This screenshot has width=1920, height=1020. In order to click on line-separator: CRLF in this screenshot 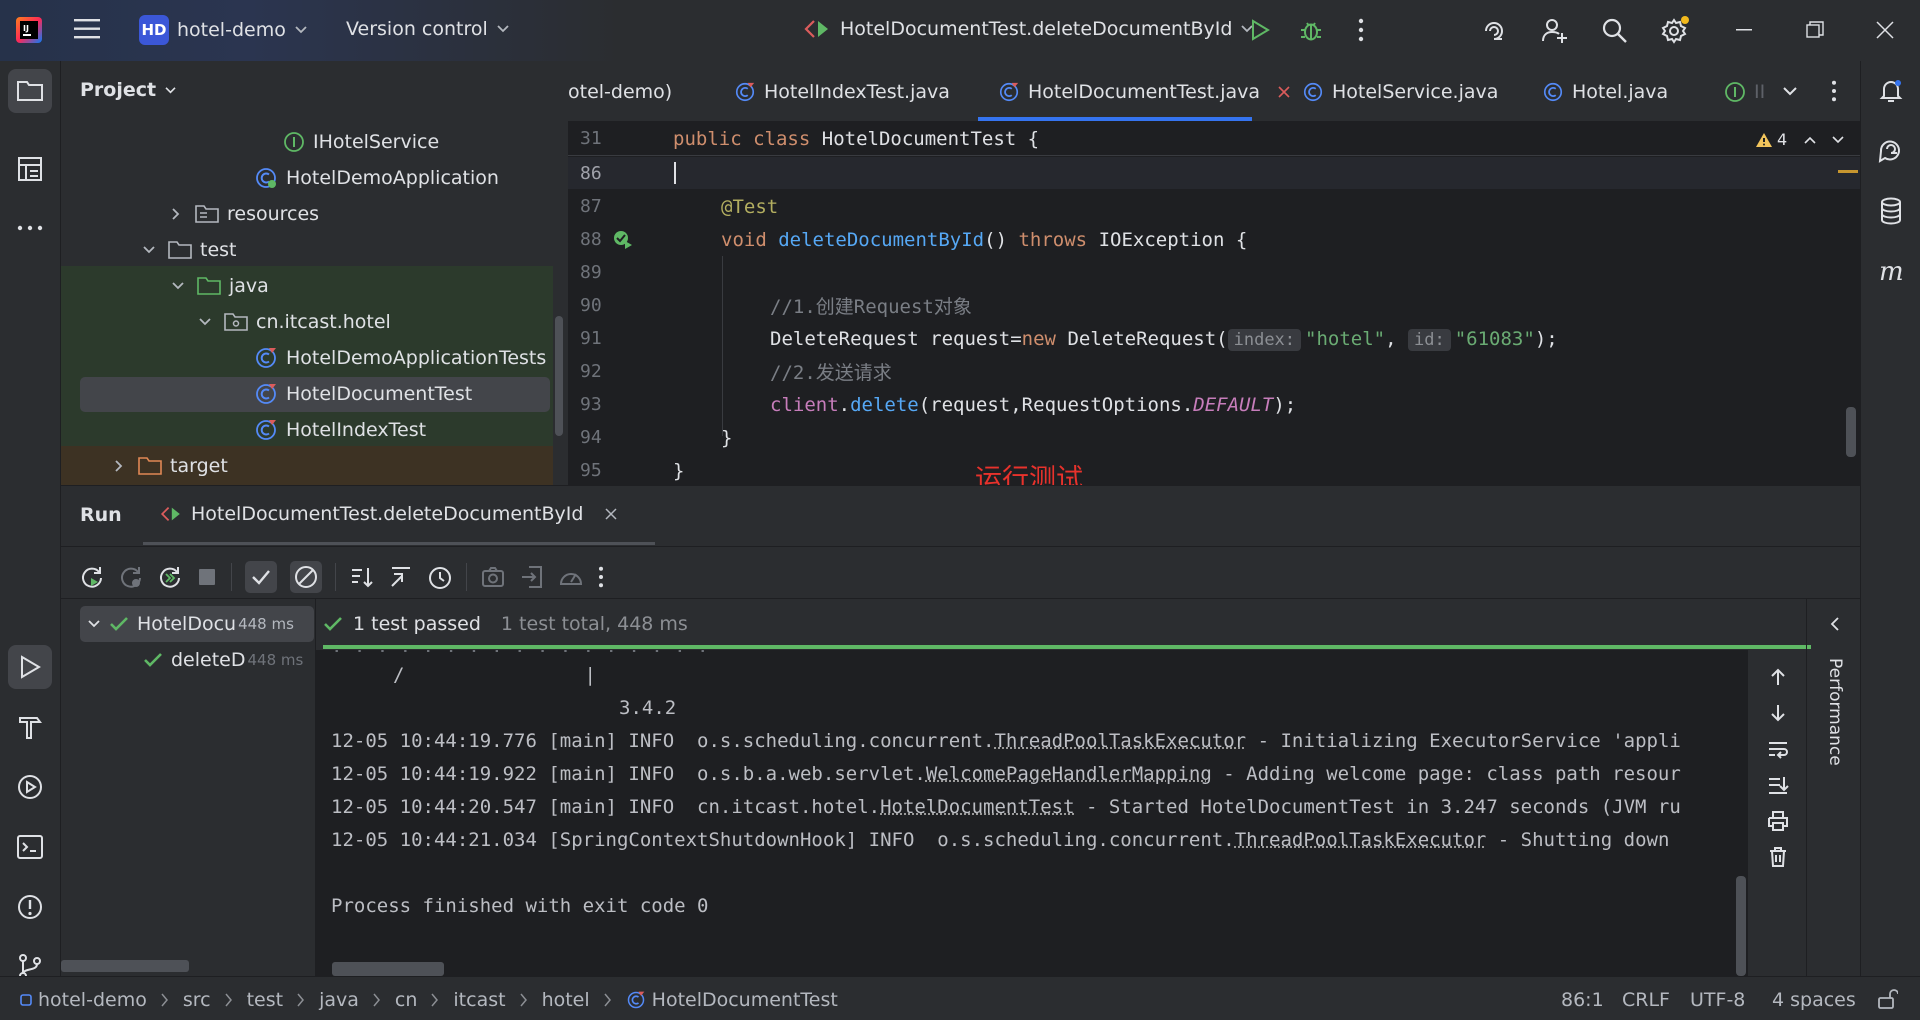, I will do `click(1646, 1000)`.